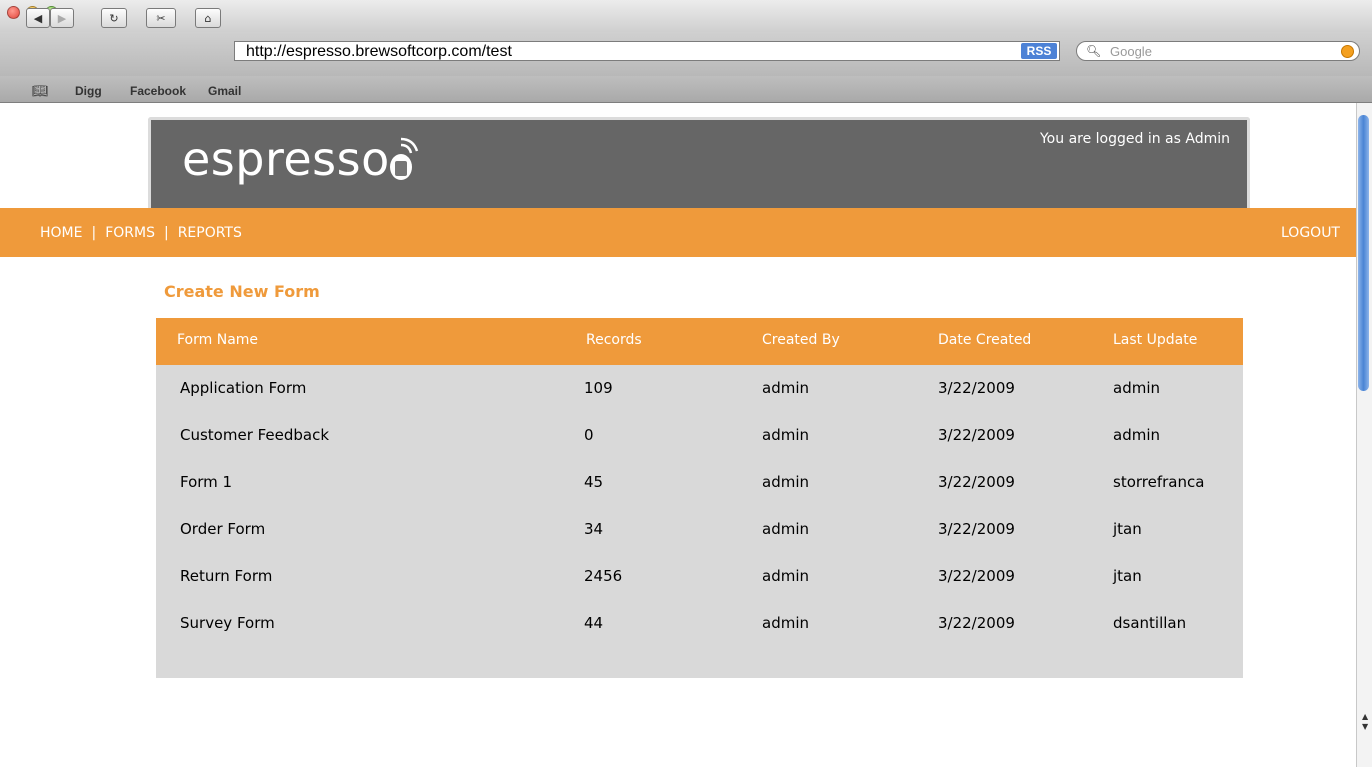 The height and width of the screenshot is (767, 1372). I want to click on form-name-cell: Application Form, so click(243, 388).